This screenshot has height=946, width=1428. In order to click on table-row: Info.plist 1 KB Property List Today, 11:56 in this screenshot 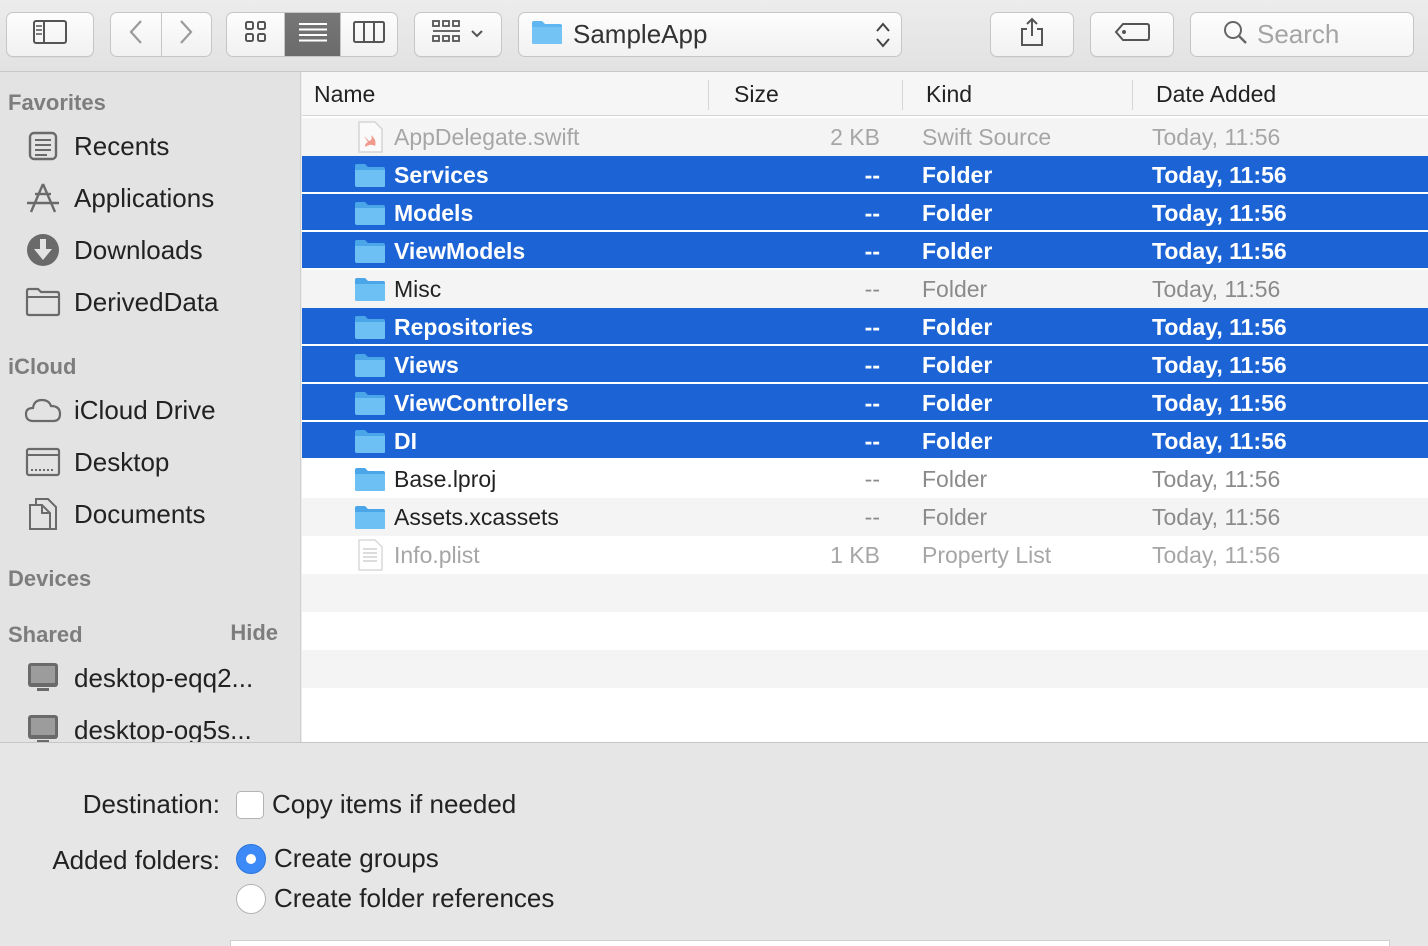, I will do `click(865, 555)`.